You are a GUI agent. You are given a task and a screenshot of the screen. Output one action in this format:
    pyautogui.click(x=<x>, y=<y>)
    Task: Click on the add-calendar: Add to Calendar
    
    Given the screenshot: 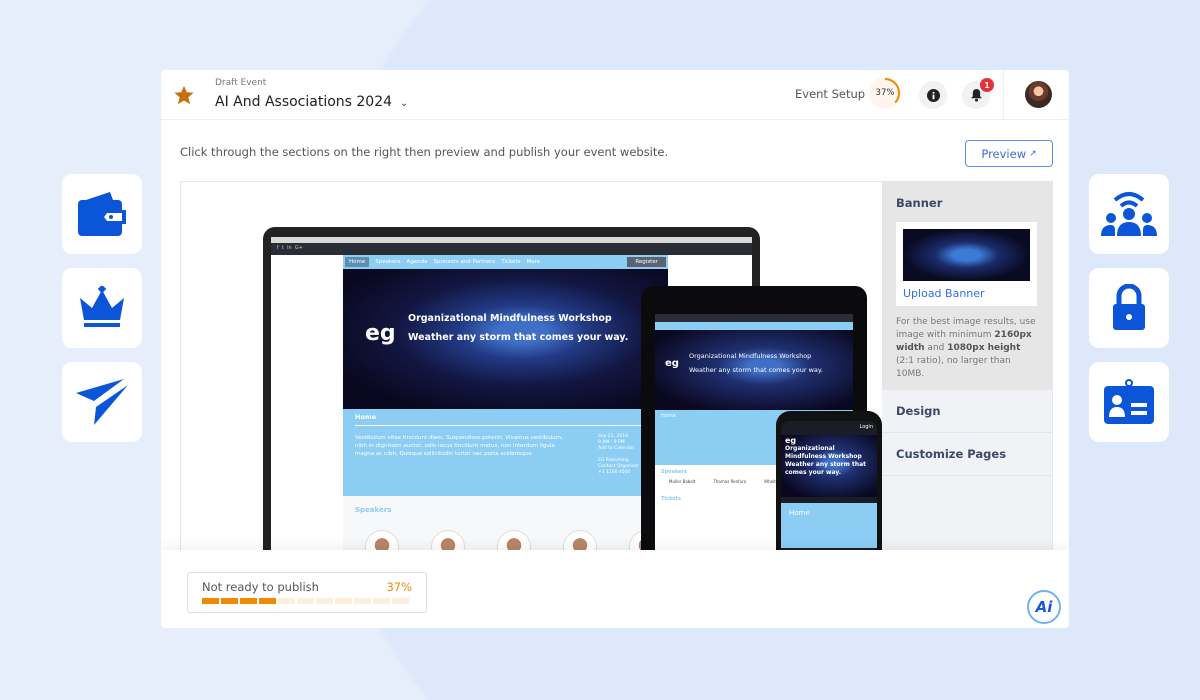 What is the action you would take?
    pyautogui.click(x=616, y=448)
    